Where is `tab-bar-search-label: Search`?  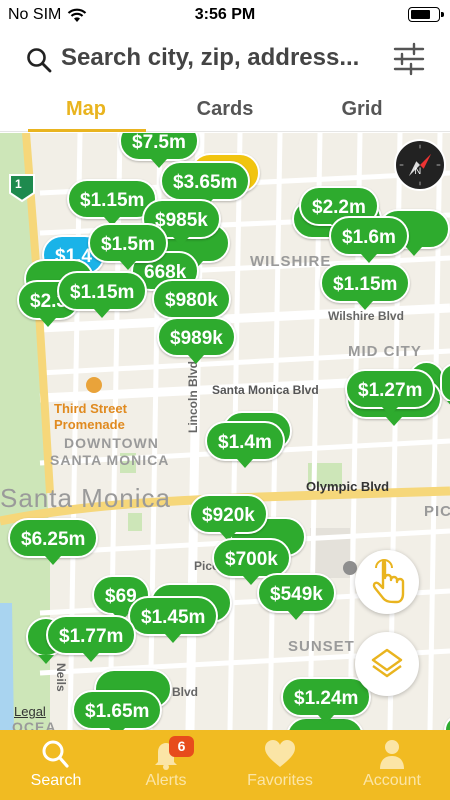 tab-bar-search-label: Search is located at coordinates (56, 780).